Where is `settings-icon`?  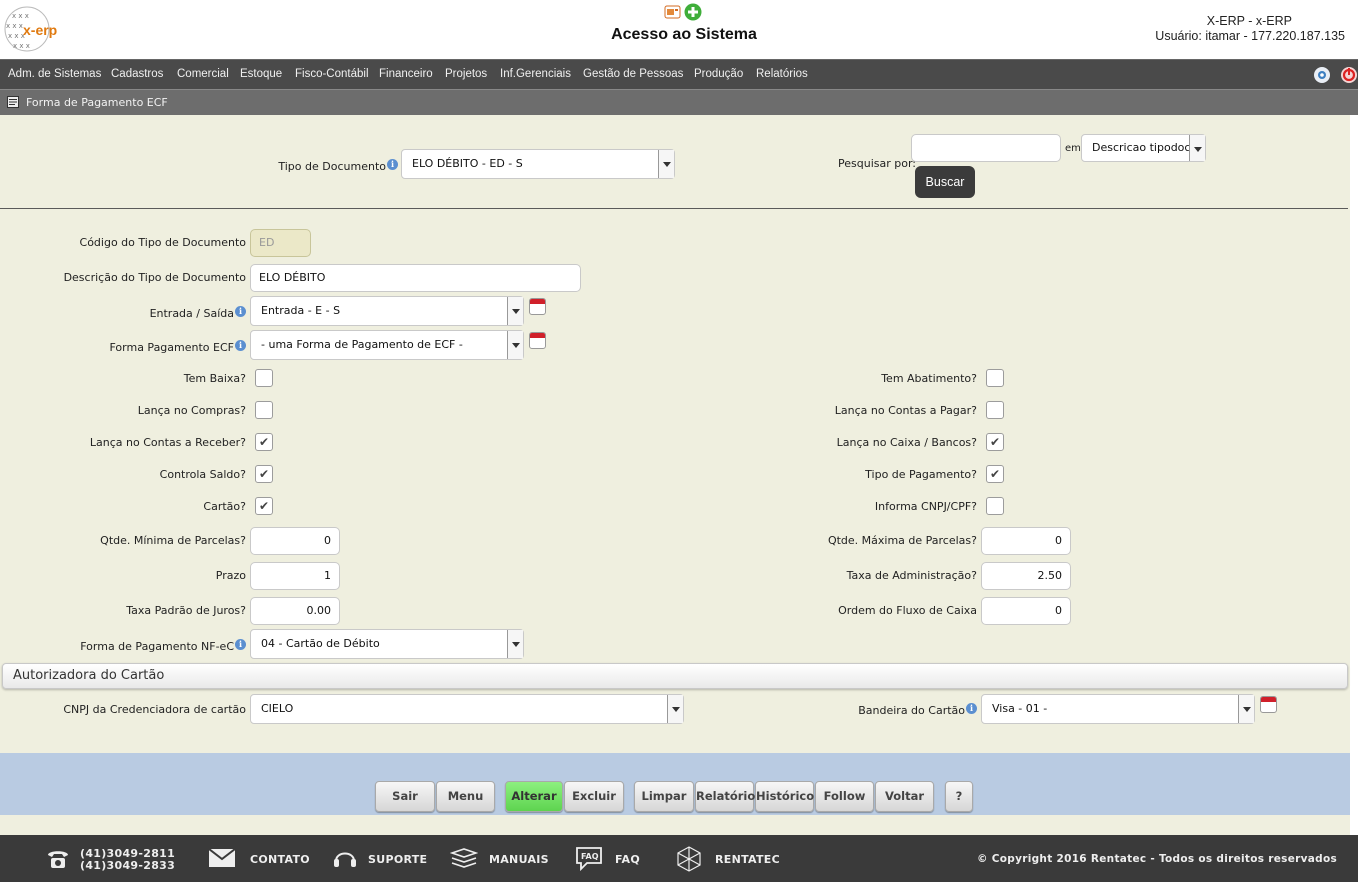
settings-icon is located at coordinates (1322, 75).